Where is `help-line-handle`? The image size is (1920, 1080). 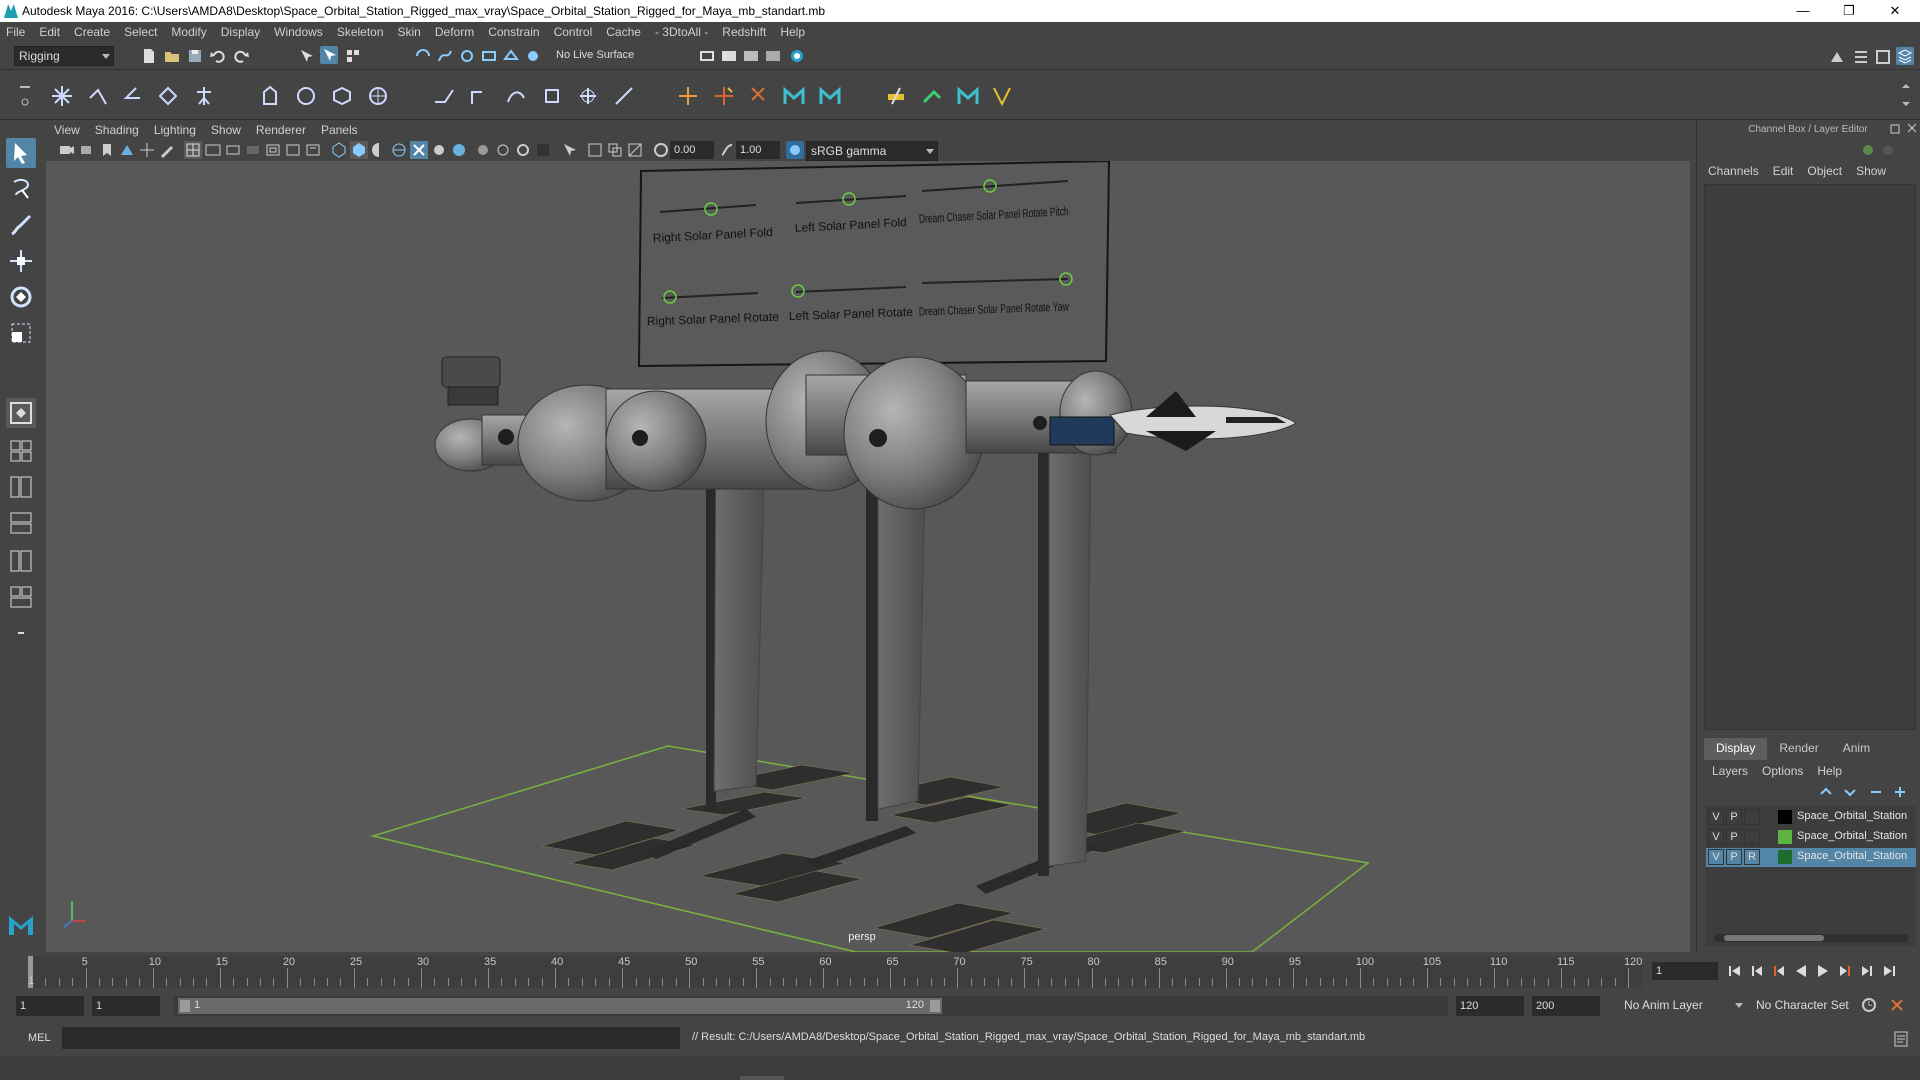
help-line-handle is located at coordinates (762, 1078).